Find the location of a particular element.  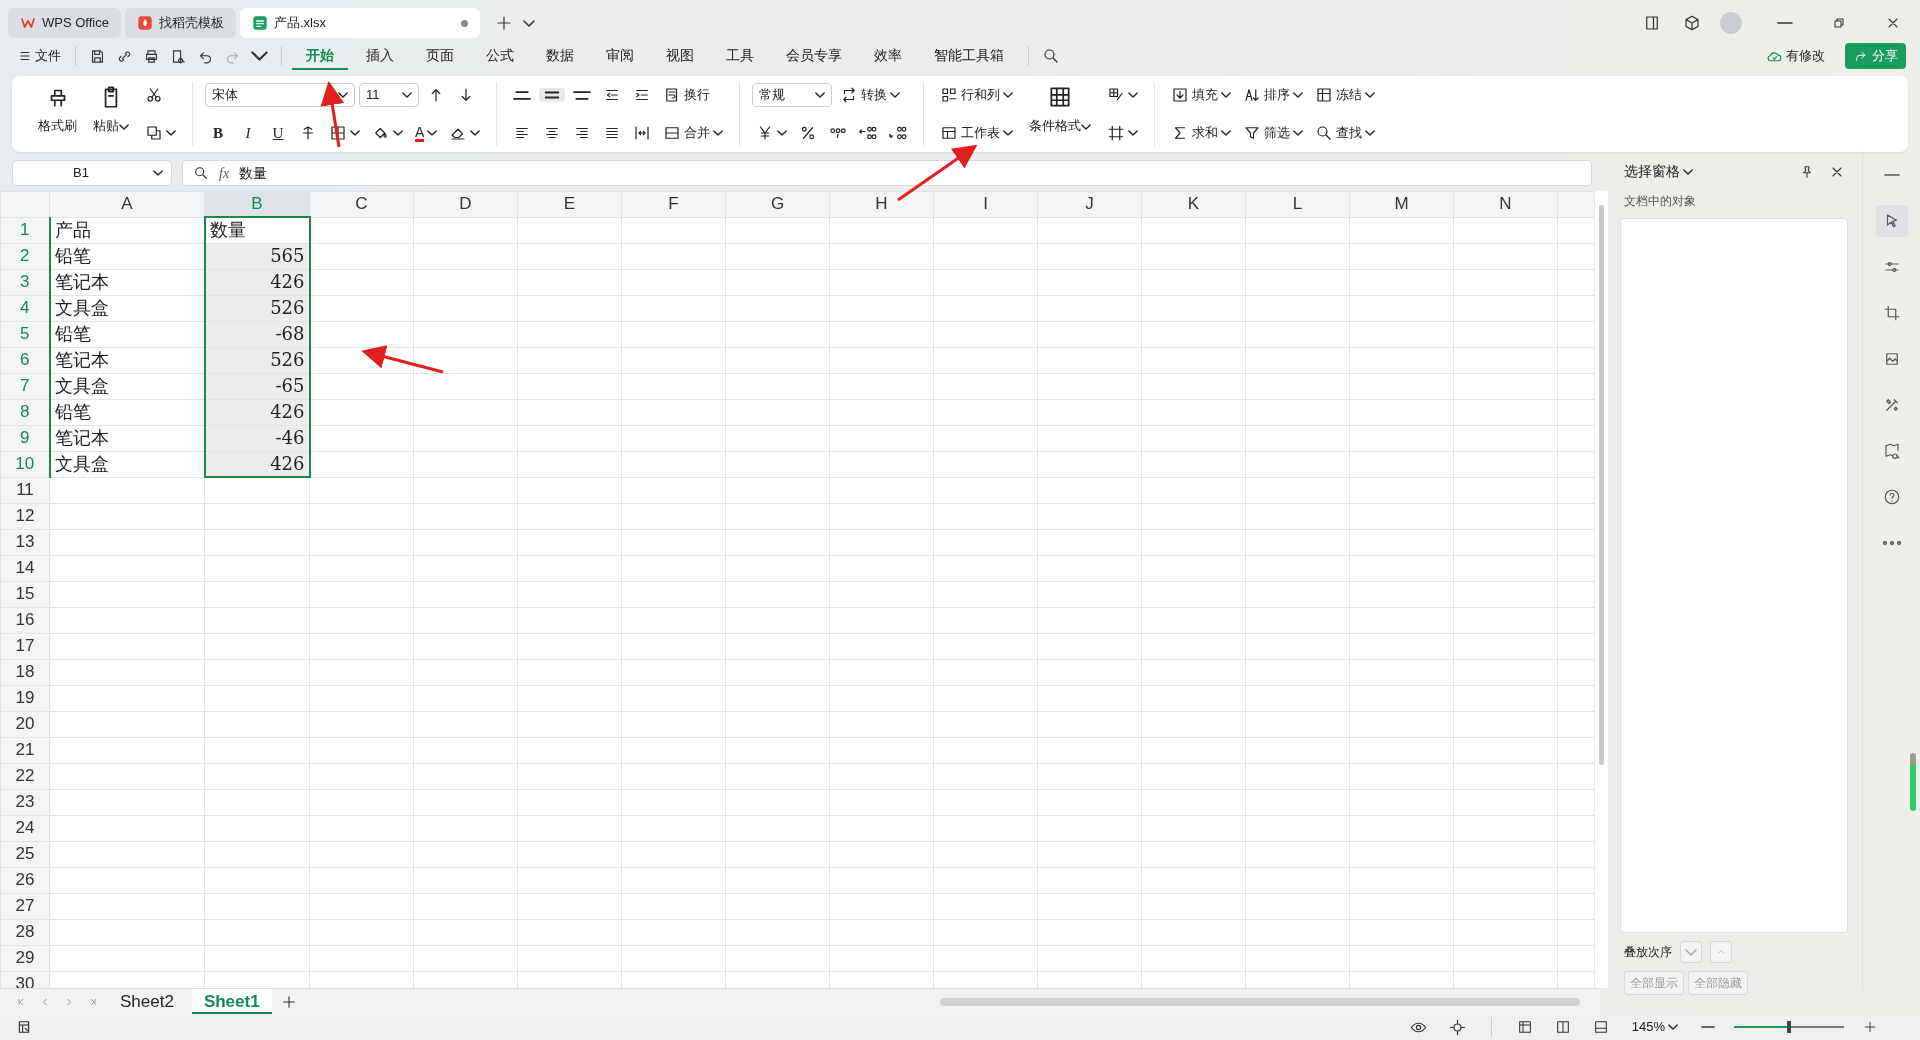

ribbon-tab: 开始 is located at coordinates (320, 56).